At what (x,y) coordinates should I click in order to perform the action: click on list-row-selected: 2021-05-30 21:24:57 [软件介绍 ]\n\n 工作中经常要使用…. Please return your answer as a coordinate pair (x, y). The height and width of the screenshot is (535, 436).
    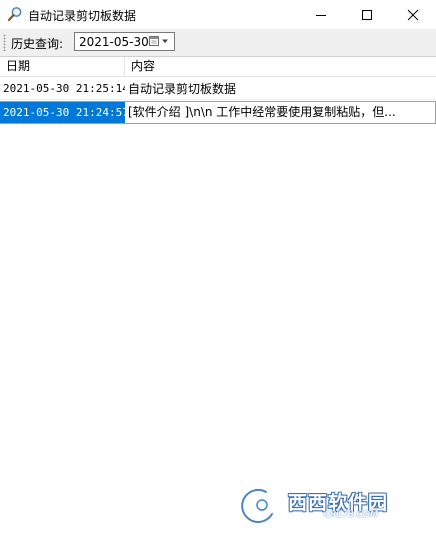
    Looking at the image, I should click on (218, 112).